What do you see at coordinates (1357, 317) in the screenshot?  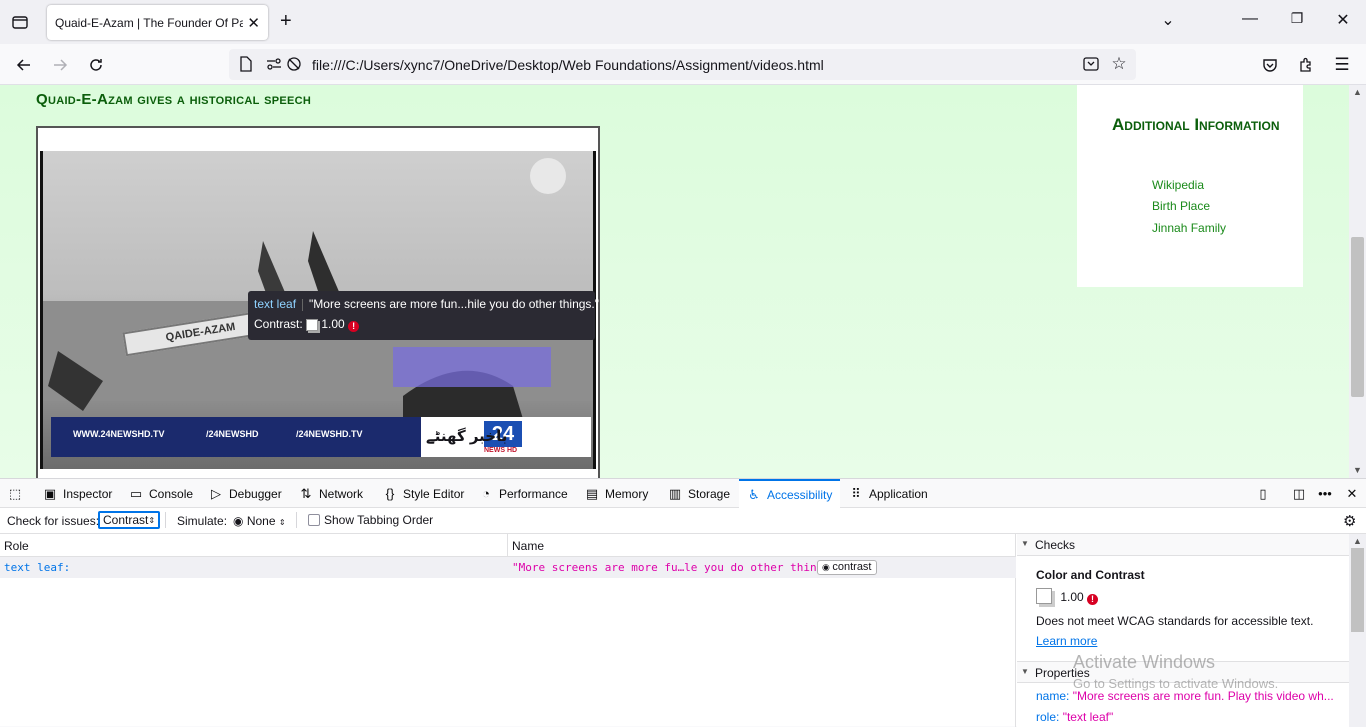 I see `page-scrollbar-thumb` at bounding box center [1357, 317].